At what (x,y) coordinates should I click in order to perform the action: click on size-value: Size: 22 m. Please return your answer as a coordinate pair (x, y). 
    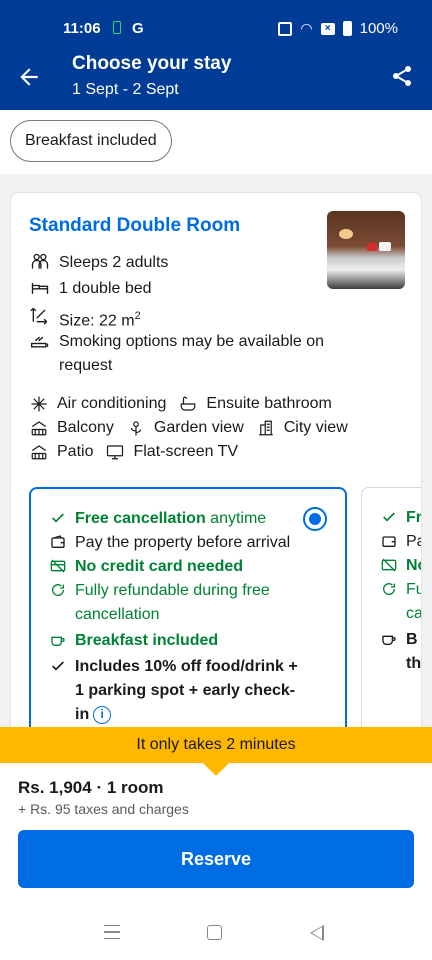
    Looking at the image, I should click on (97, 321).